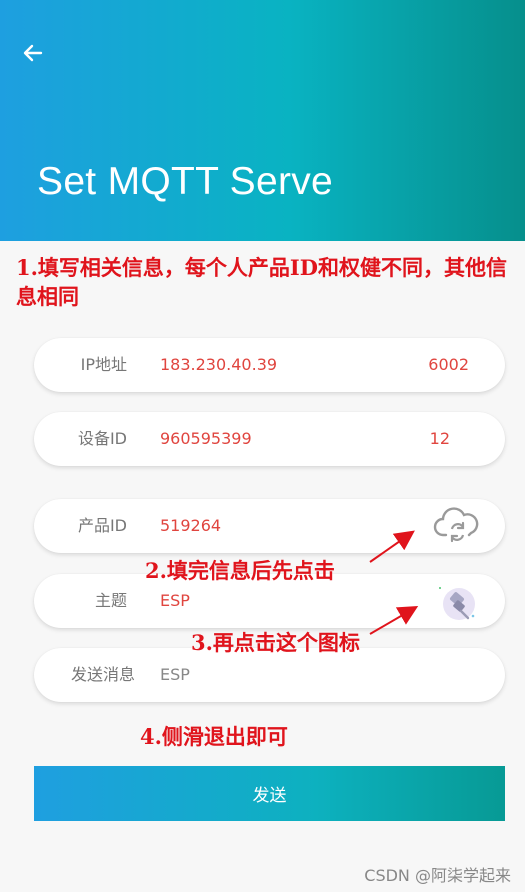 Image resolution: width=525 pixels, height=892 pixels. What do you see at coordinates (261, 282) in the screenshot?
I see `annotation-step-1: 1.填写相关信息，每个人产品ID和权健不同，其他信息相同` at bounding box center [261, 282].